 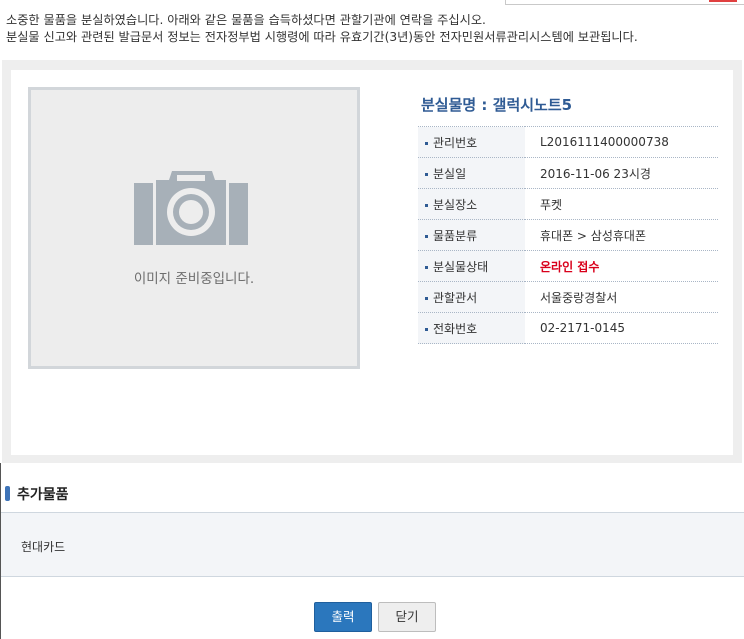 What do you see at coordinates (723, 1) in the screenshot?
I see `top-bar-accent` at bounding box center [723, 1].